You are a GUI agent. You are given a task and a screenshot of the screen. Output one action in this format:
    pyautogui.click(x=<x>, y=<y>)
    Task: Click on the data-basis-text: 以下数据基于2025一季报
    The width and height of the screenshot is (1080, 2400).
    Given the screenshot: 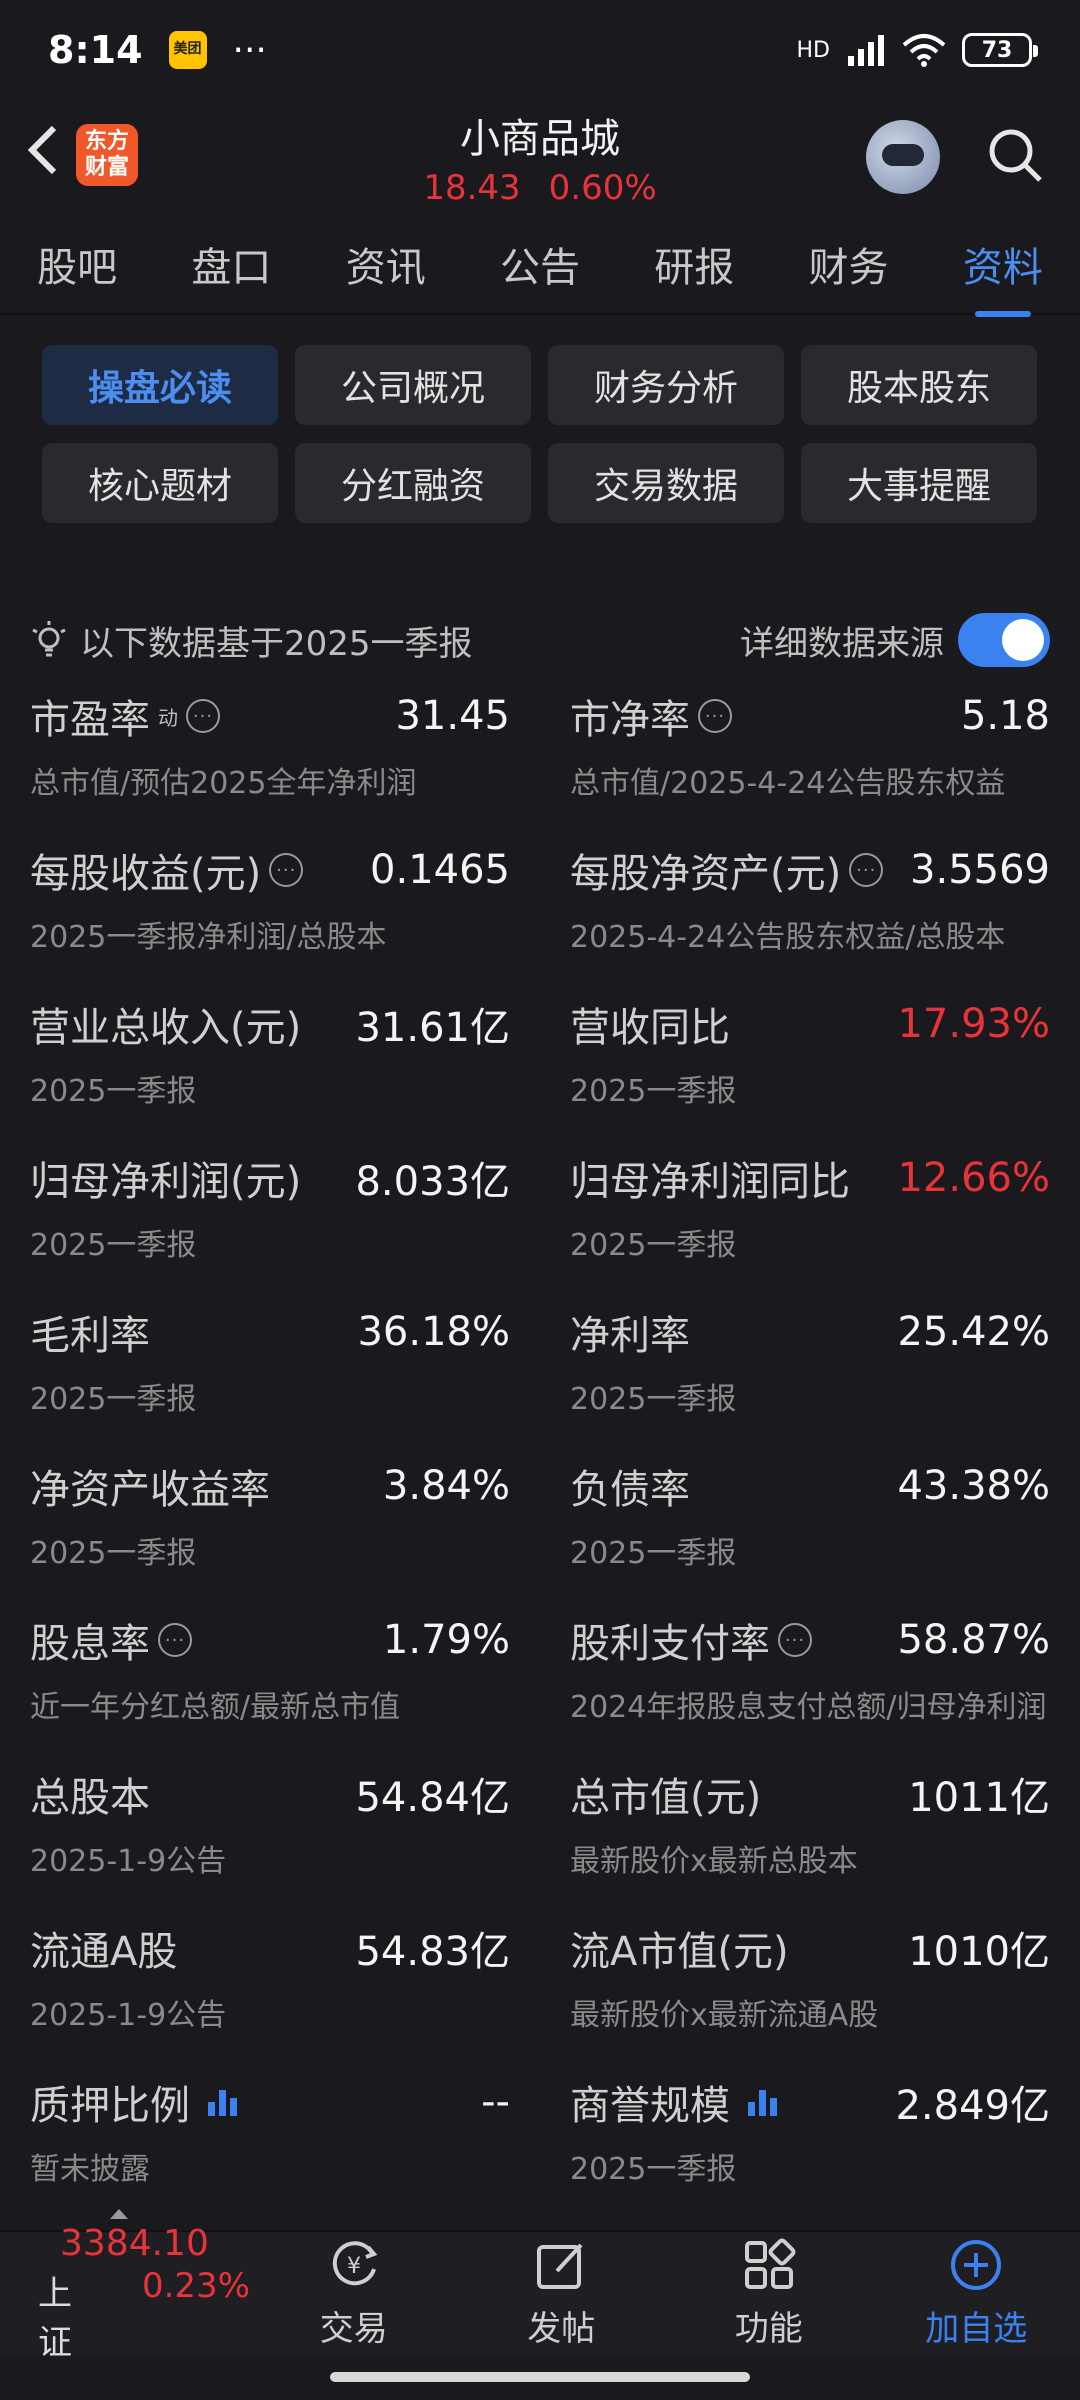 What is the action you would take?
    pyautogui.click(x=276, y=643)
    